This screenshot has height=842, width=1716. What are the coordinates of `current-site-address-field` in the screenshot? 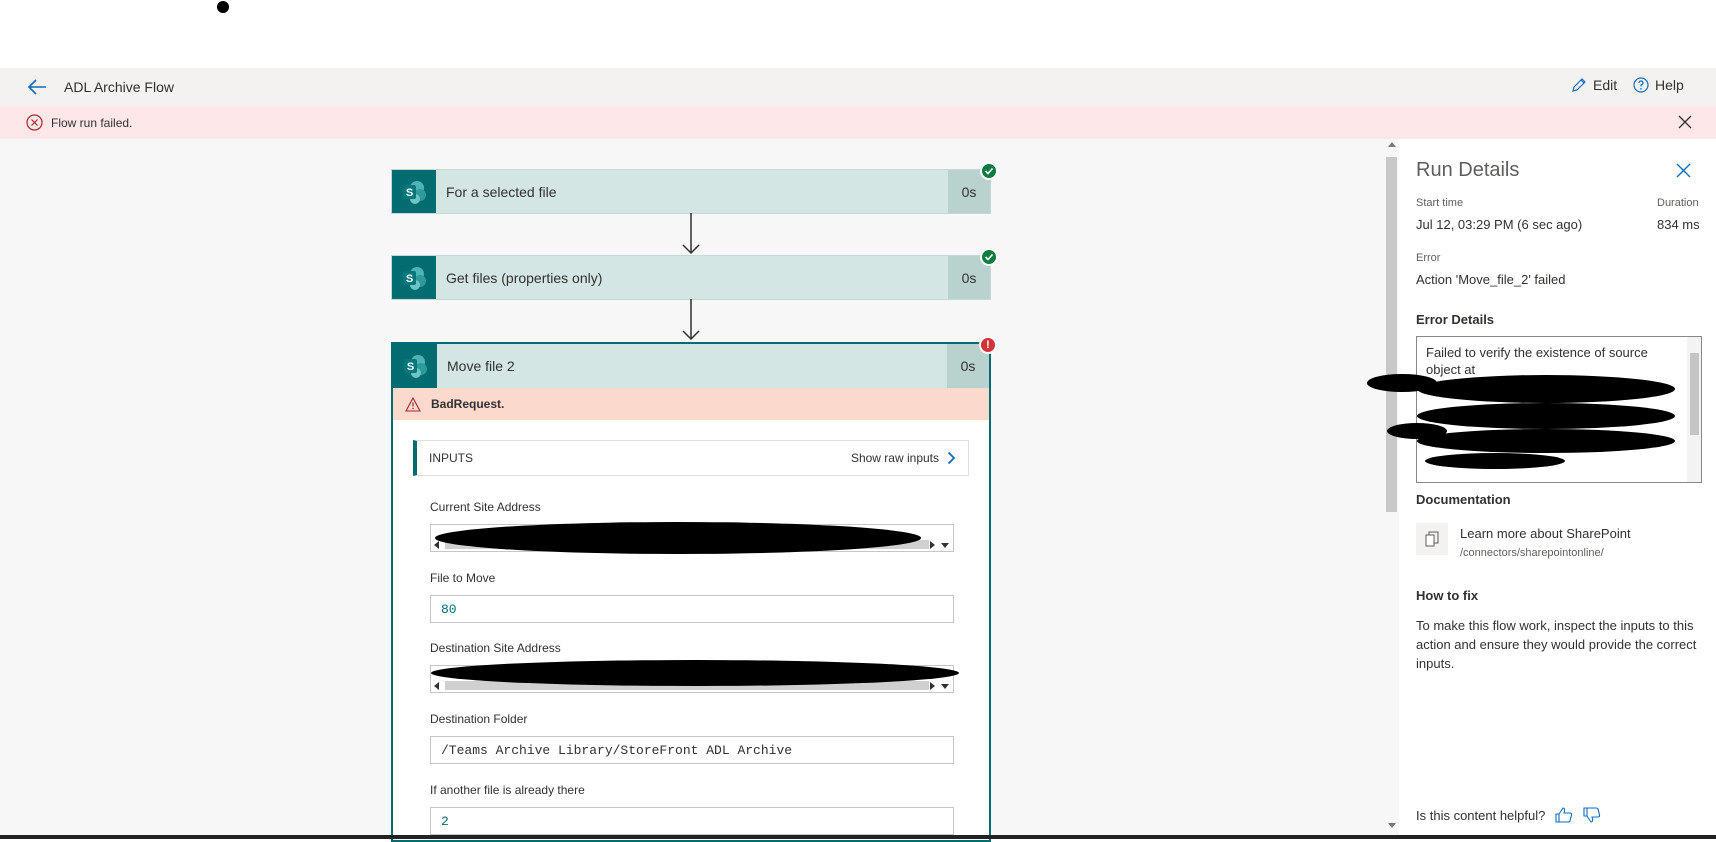 It's located at (692, 538).